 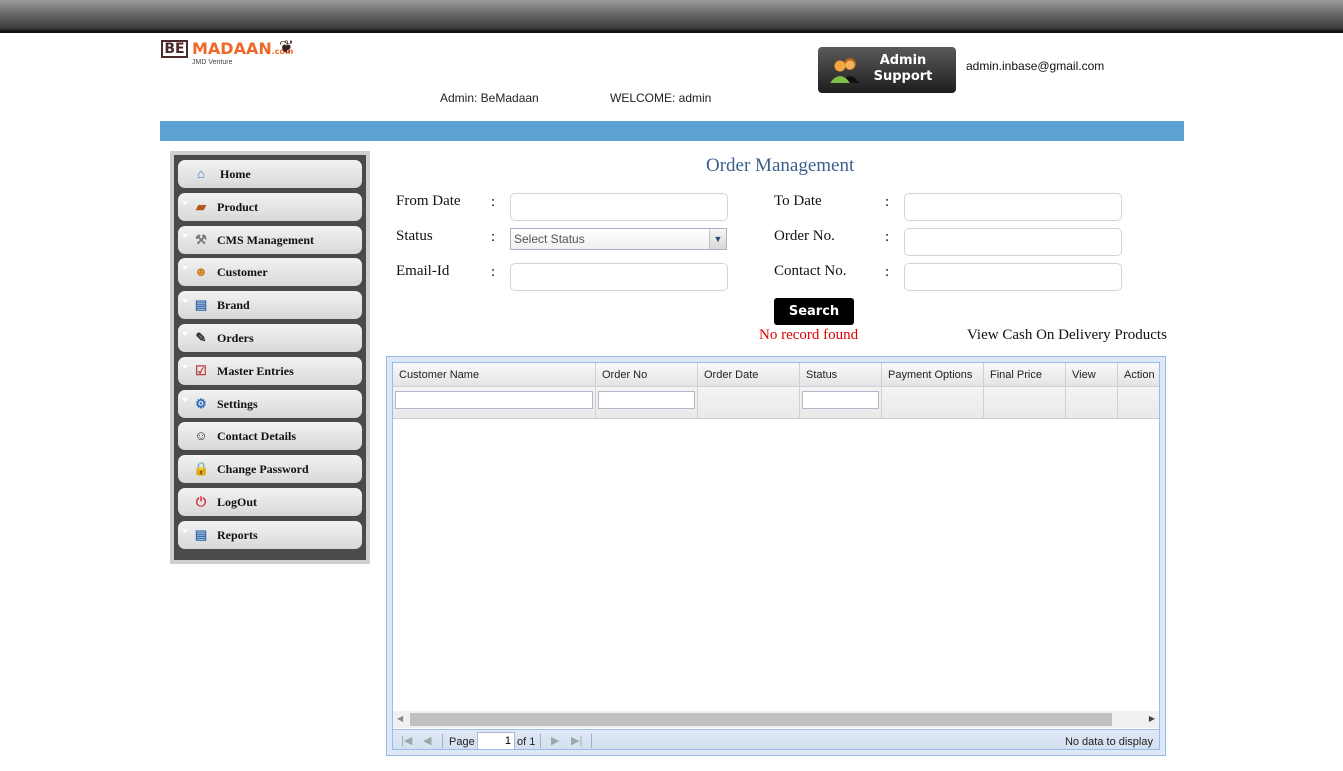 I want to click on sidebar-item-label: Product, so click(x=238, y=206).